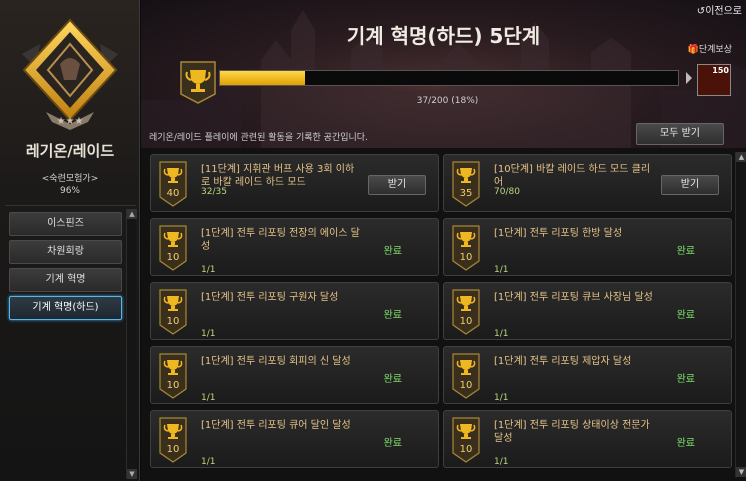 The image size is (746, 481). What do you see at coordinates (276, 361) in the screenshot?
I see `achievement-title: [1단계] 전투 리포팅 회피의 신 달성` at bounding box center [276, 361].